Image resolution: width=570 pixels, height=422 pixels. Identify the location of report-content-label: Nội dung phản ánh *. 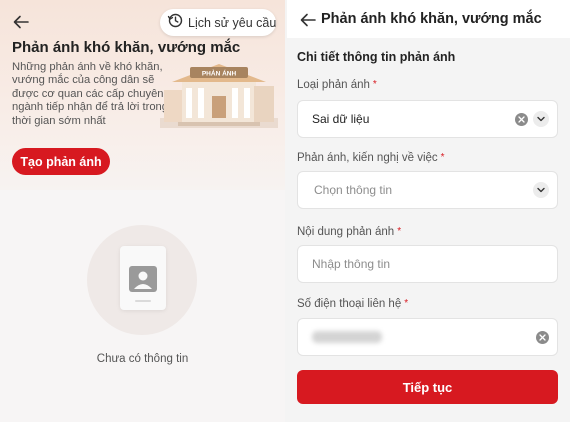
(349, 232).